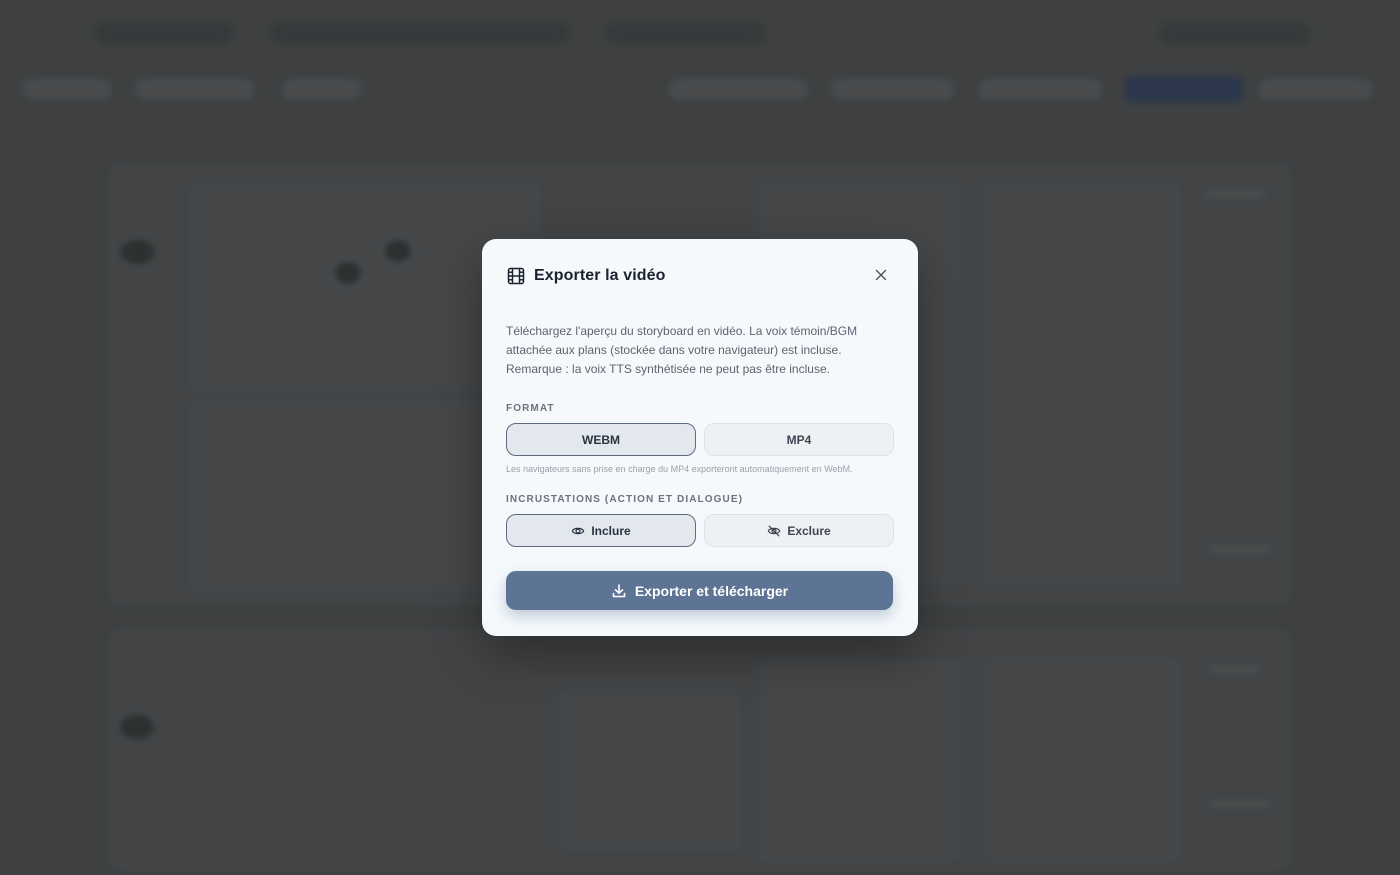  I want to click on dialog-title: Exporter la vidéo, so click(600, 275).